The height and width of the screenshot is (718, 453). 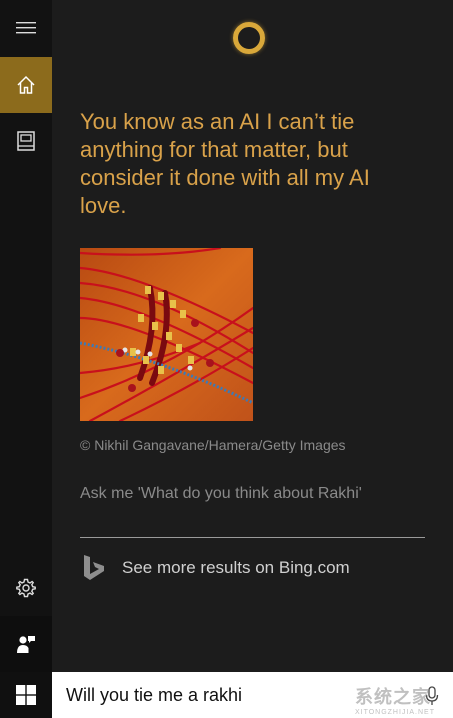 What do you see at coordinates (221, 494) in the screenshot?
I see `suggestion-text: Ask me 'What do you think about Rakhi'` at bounding box center [221, 494].